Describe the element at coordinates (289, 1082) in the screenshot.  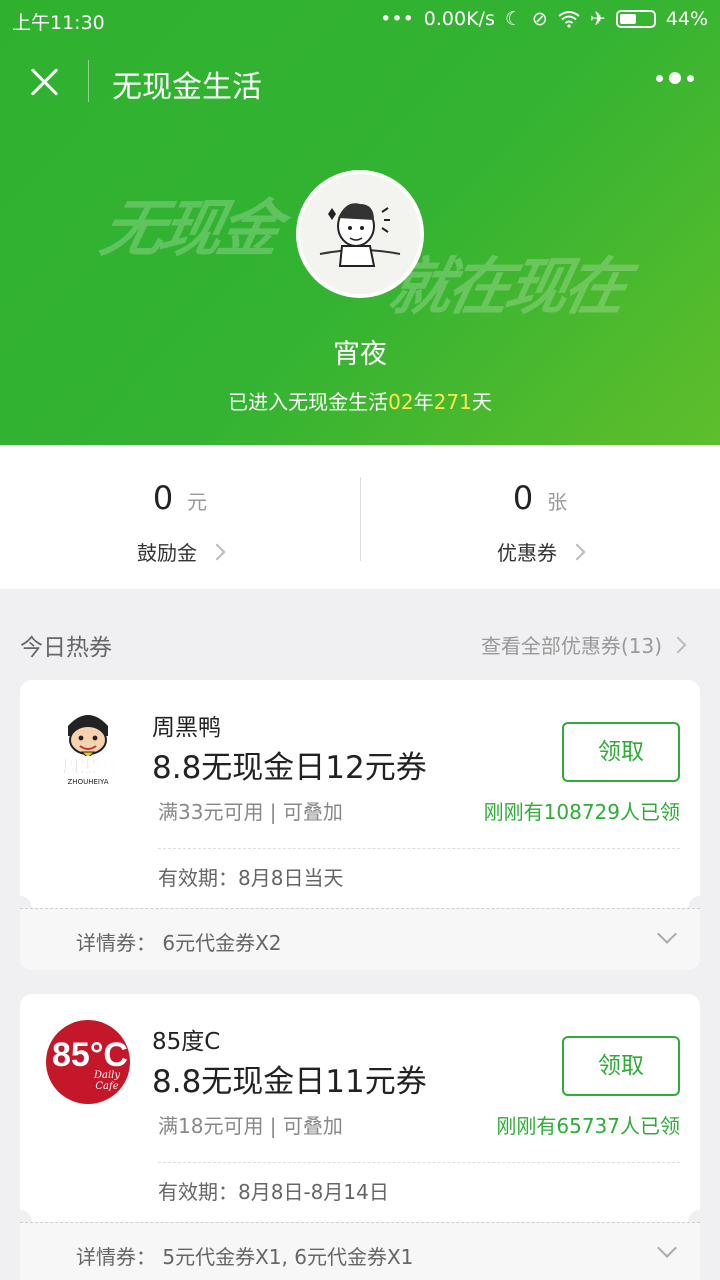
I see `coupon-title: 8.8无现金日11元券` at that location.